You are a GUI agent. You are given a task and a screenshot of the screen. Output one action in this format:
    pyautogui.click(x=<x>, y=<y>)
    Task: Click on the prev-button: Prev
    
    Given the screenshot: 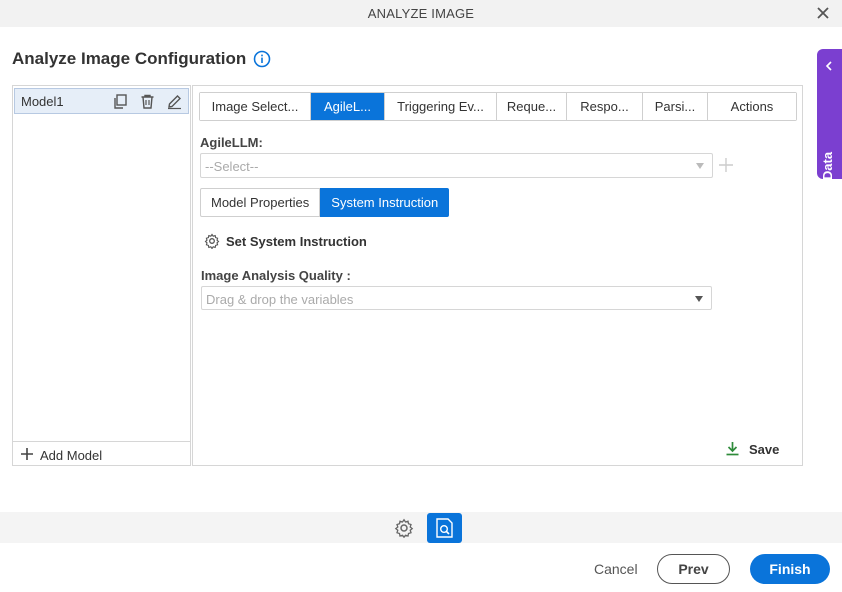 What is the action you would take?
    pyautogui.click(x=693, y=569)
    